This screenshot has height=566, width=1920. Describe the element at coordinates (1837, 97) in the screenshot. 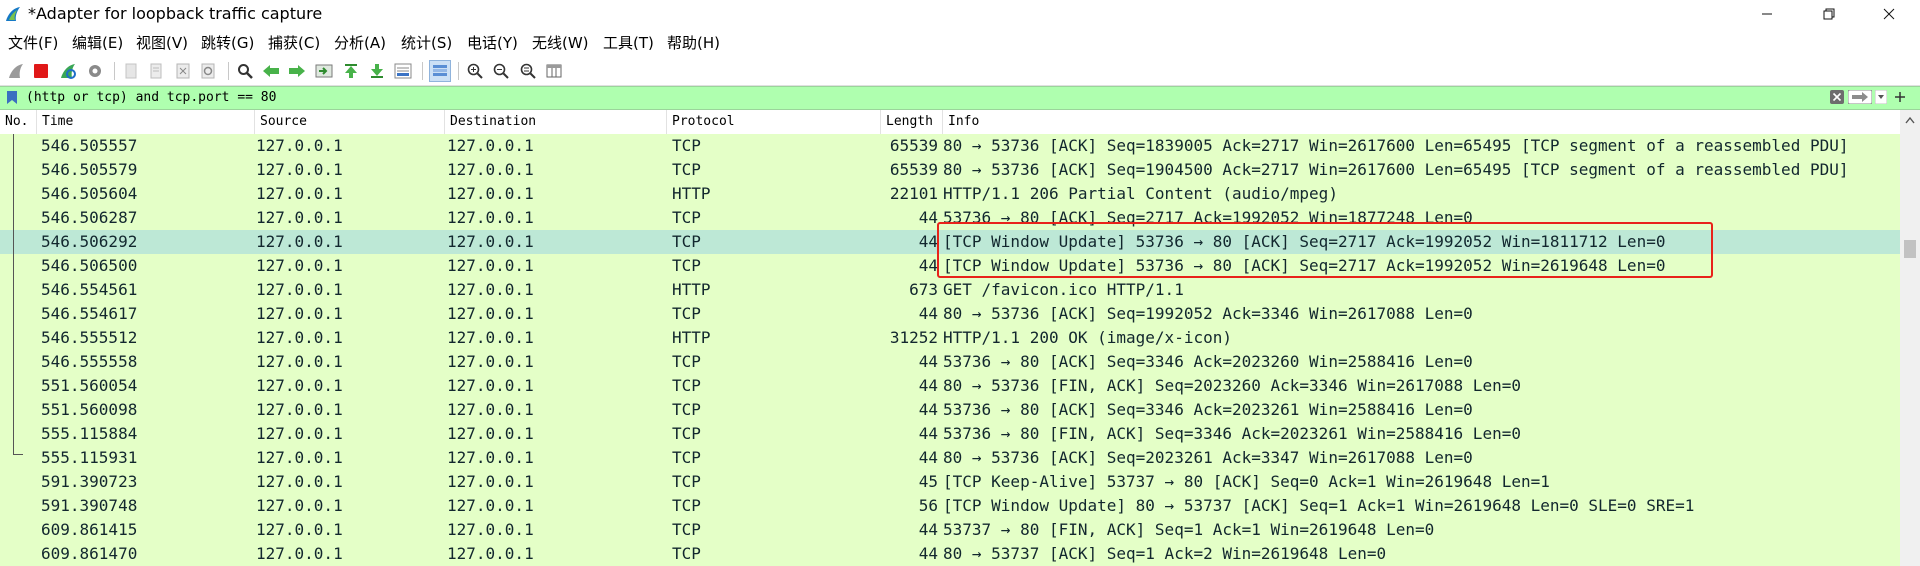

I see `clear-filter-icon` at that location.